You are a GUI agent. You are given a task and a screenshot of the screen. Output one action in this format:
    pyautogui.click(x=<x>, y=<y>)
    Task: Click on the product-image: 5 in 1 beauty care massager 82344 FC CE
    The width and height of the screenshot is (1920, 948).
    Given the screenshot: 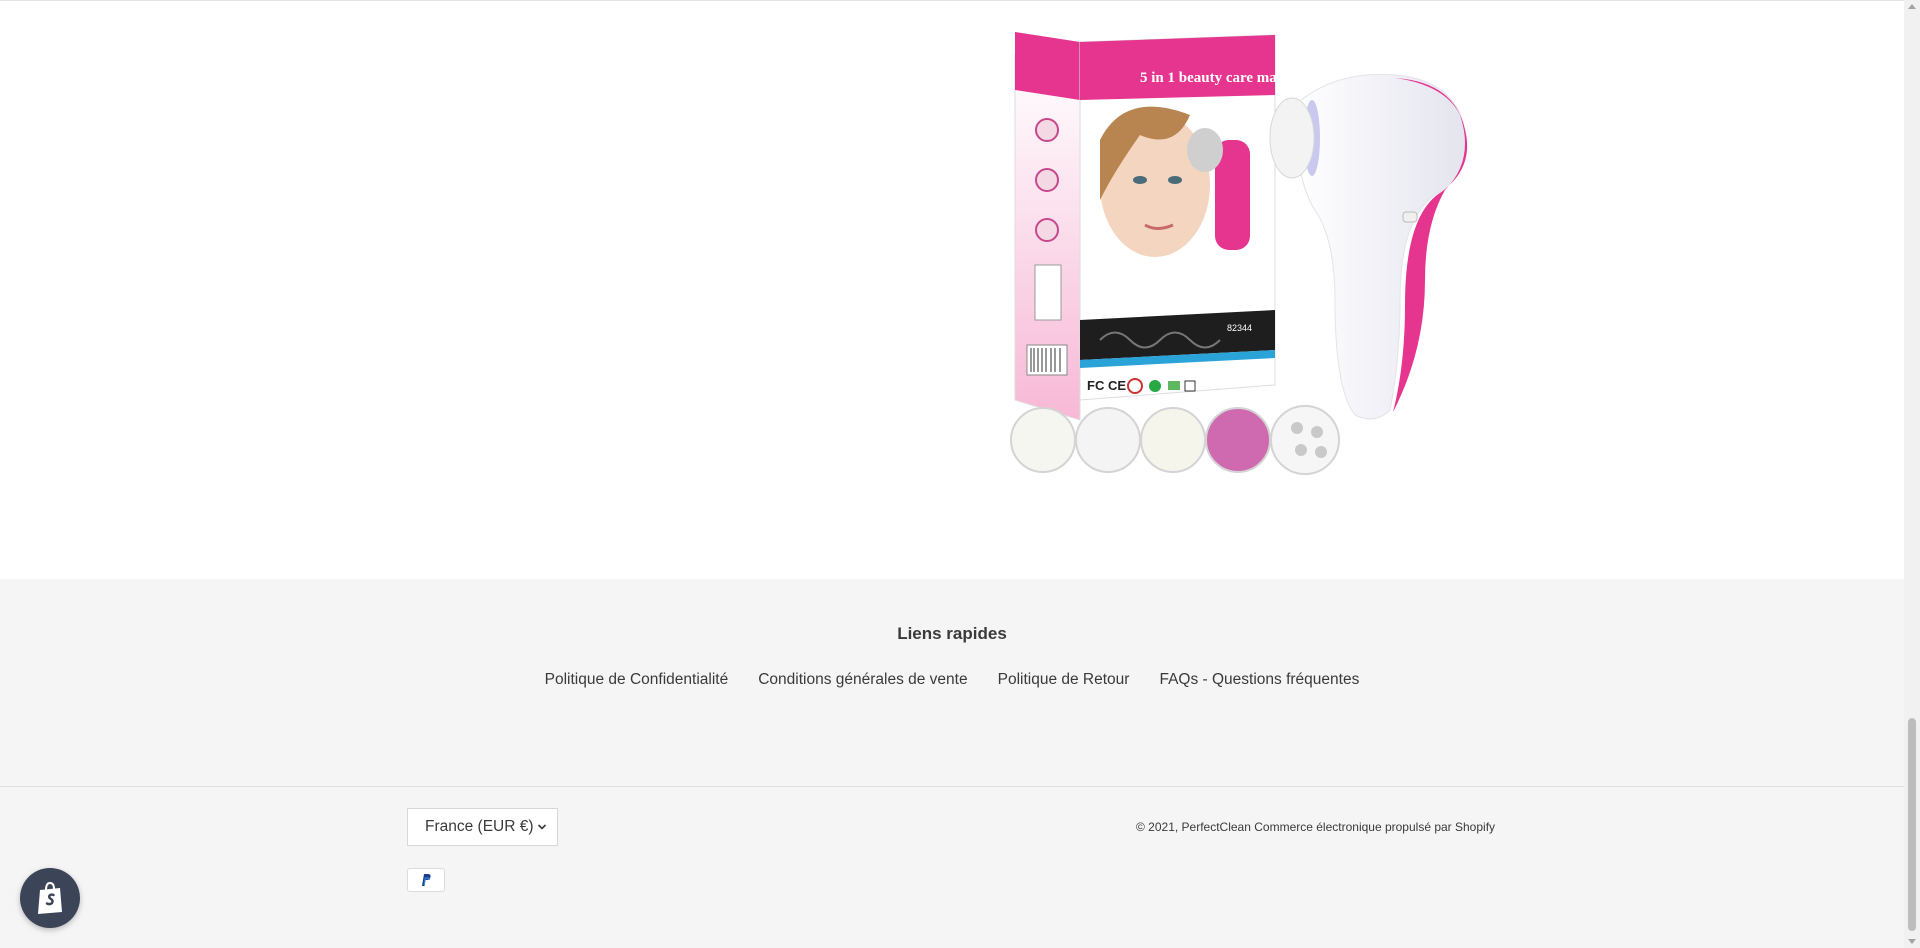 What is the action you would take?
    pyautogui.click(x=1245, y=255)
    